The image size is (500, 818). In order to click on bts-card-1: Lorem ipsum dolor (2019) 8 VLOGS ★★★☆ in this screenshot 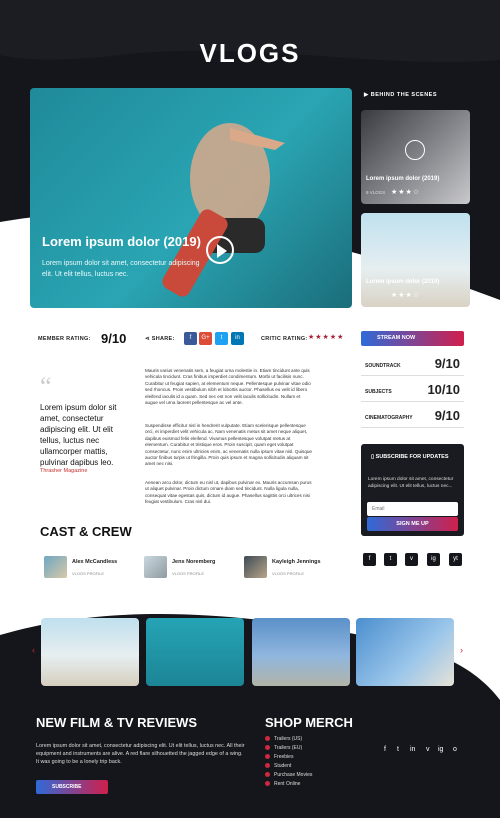, I will do `click(415, 157)`.